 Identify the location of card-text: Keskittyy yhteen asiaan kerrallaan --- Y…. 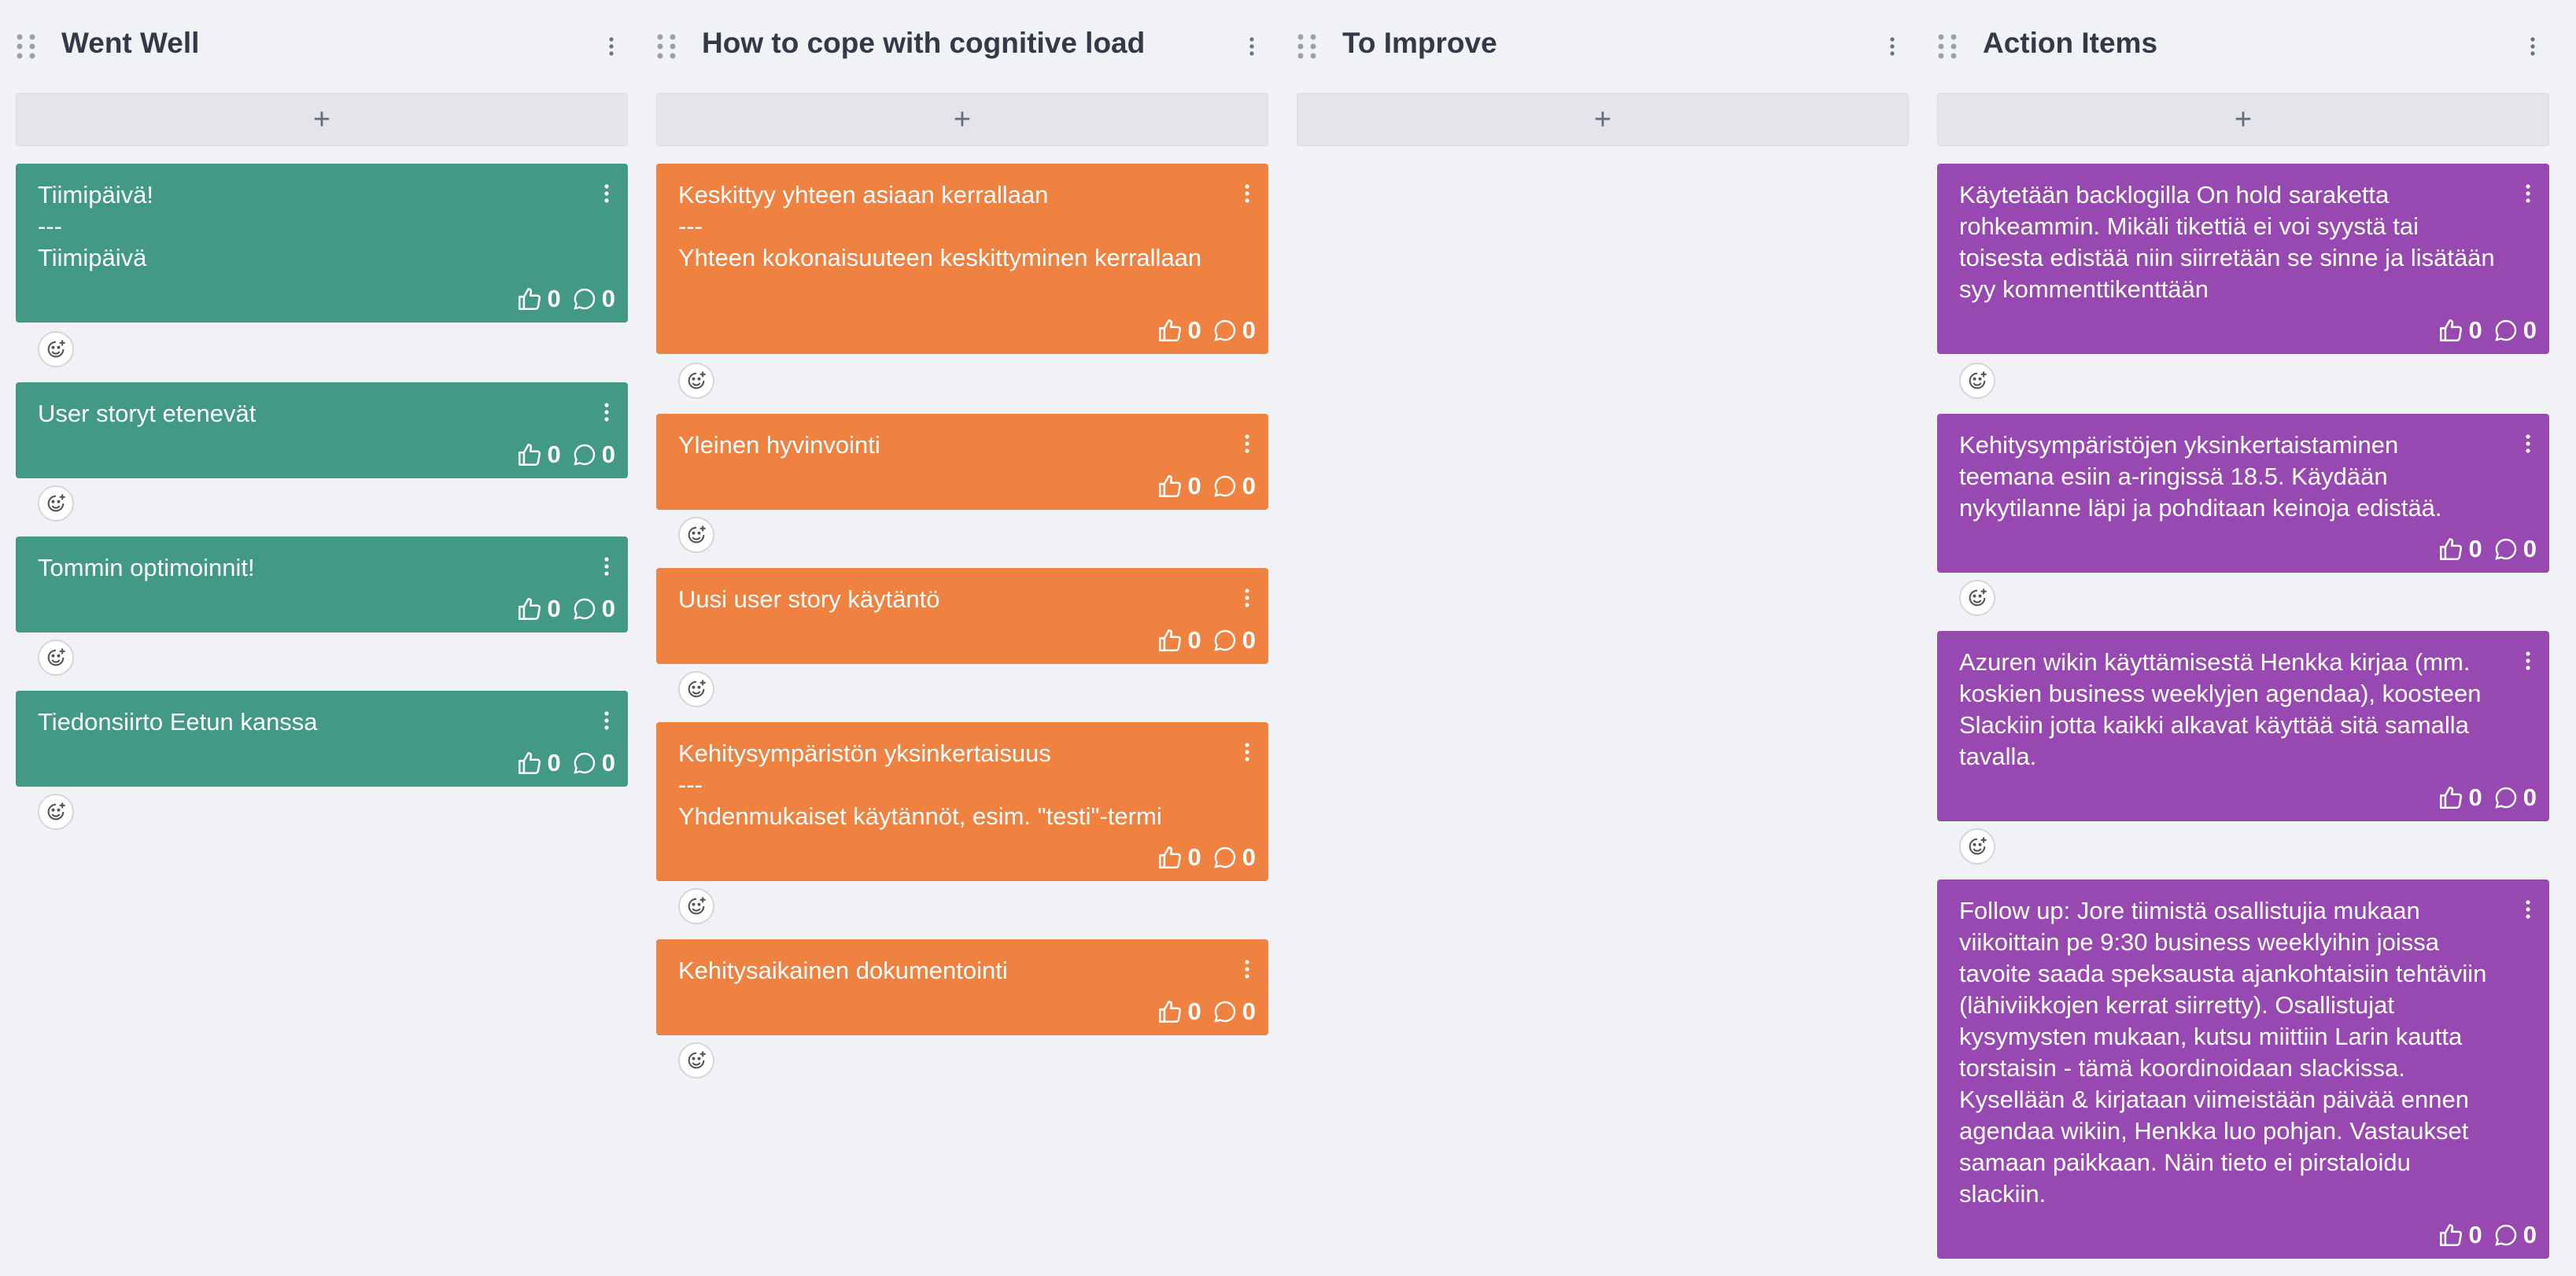
(940, 226).